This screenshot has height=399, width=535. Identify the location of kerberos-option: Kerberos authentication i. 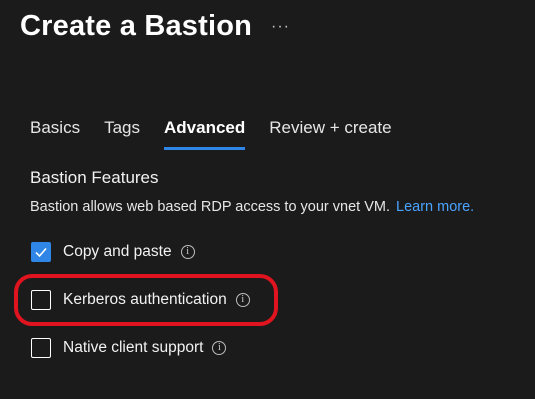
(140, 300).